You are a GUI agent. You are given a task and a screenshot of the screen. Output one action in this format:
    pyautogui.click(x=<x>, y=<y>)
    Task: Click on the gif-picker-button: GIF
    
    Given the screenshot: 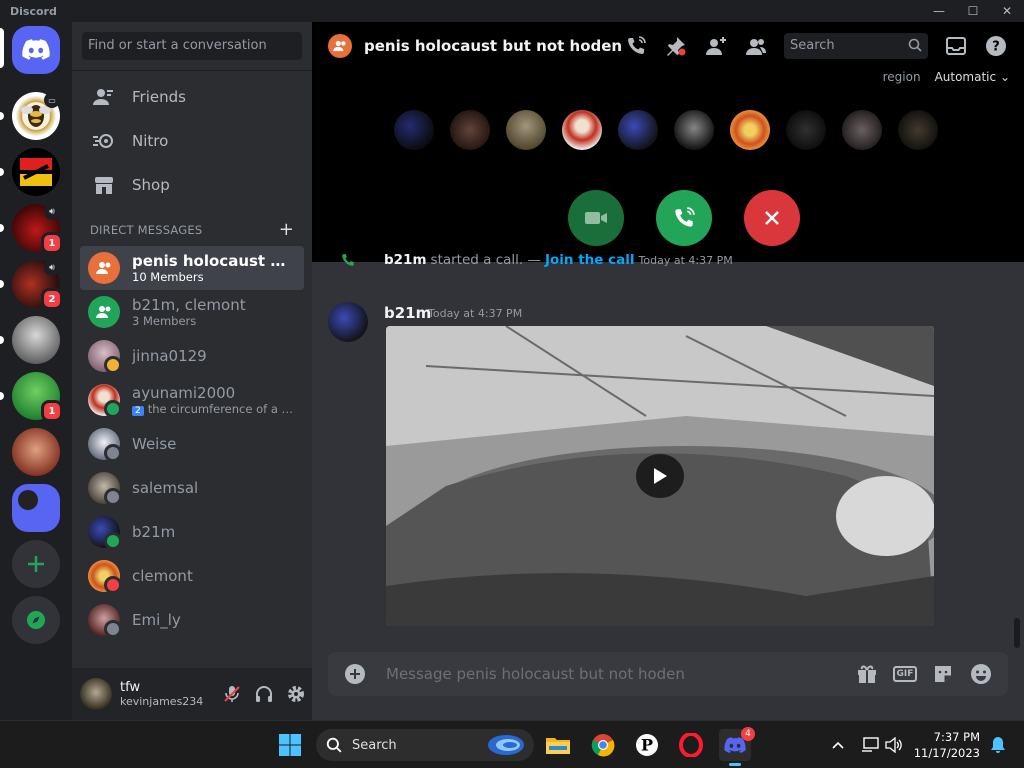 What is the action you would take?
    pyautogui.click(x=905, y=674)
    